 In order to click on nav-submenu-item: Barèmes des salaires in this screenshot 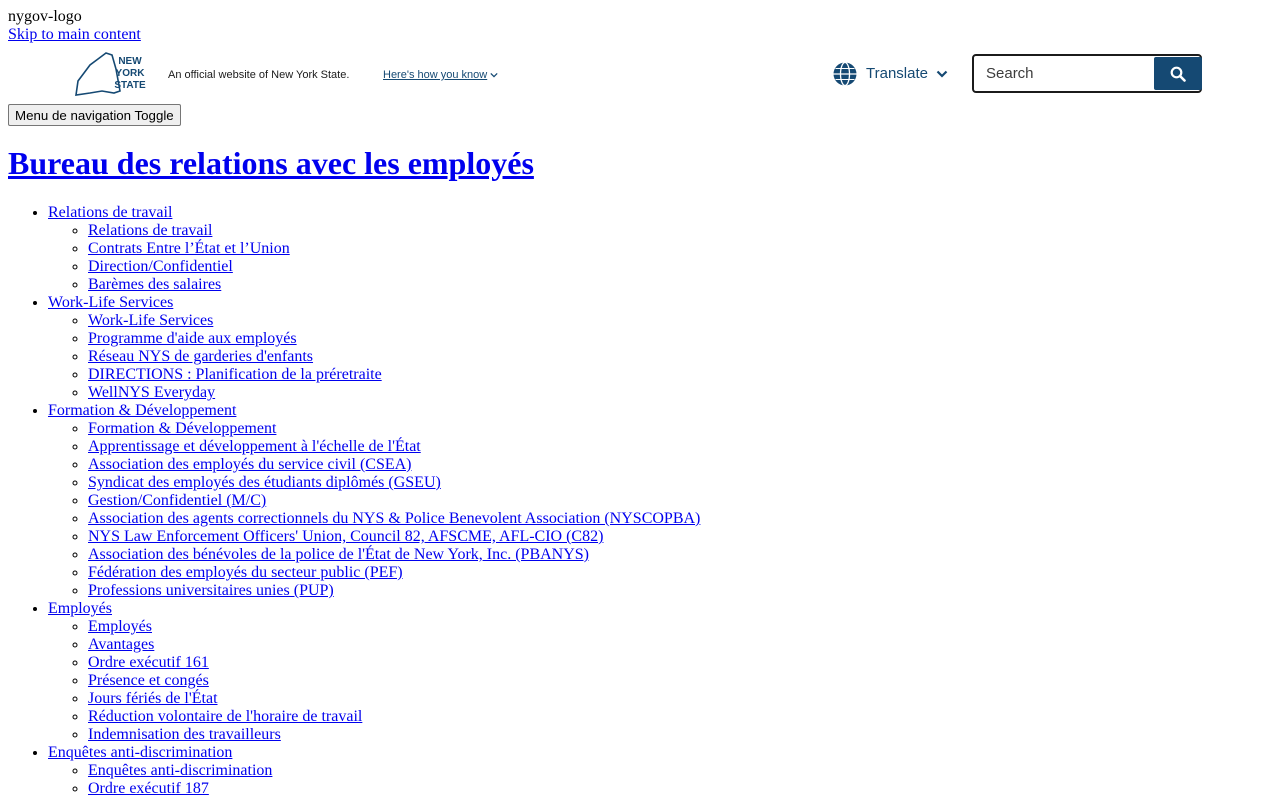, I will do `click(394, 285)`.